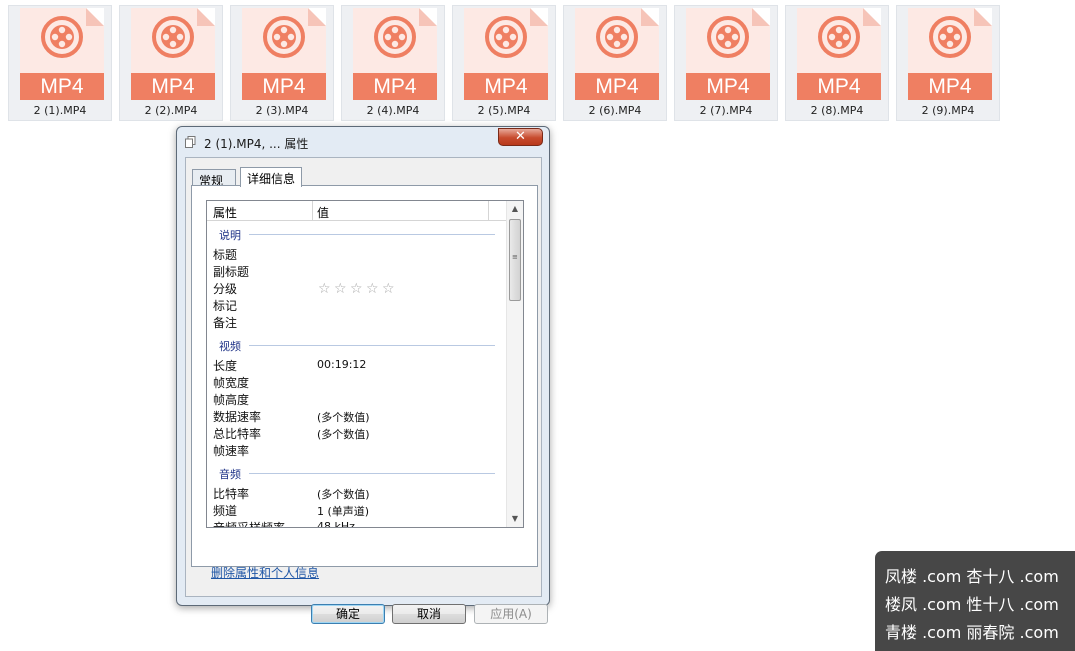 The height and width of the screenshot is (651, 1075). Describe the element at coordinates (230, 474) in the screenshot. I see `group-header-audio: 音频` at that location.